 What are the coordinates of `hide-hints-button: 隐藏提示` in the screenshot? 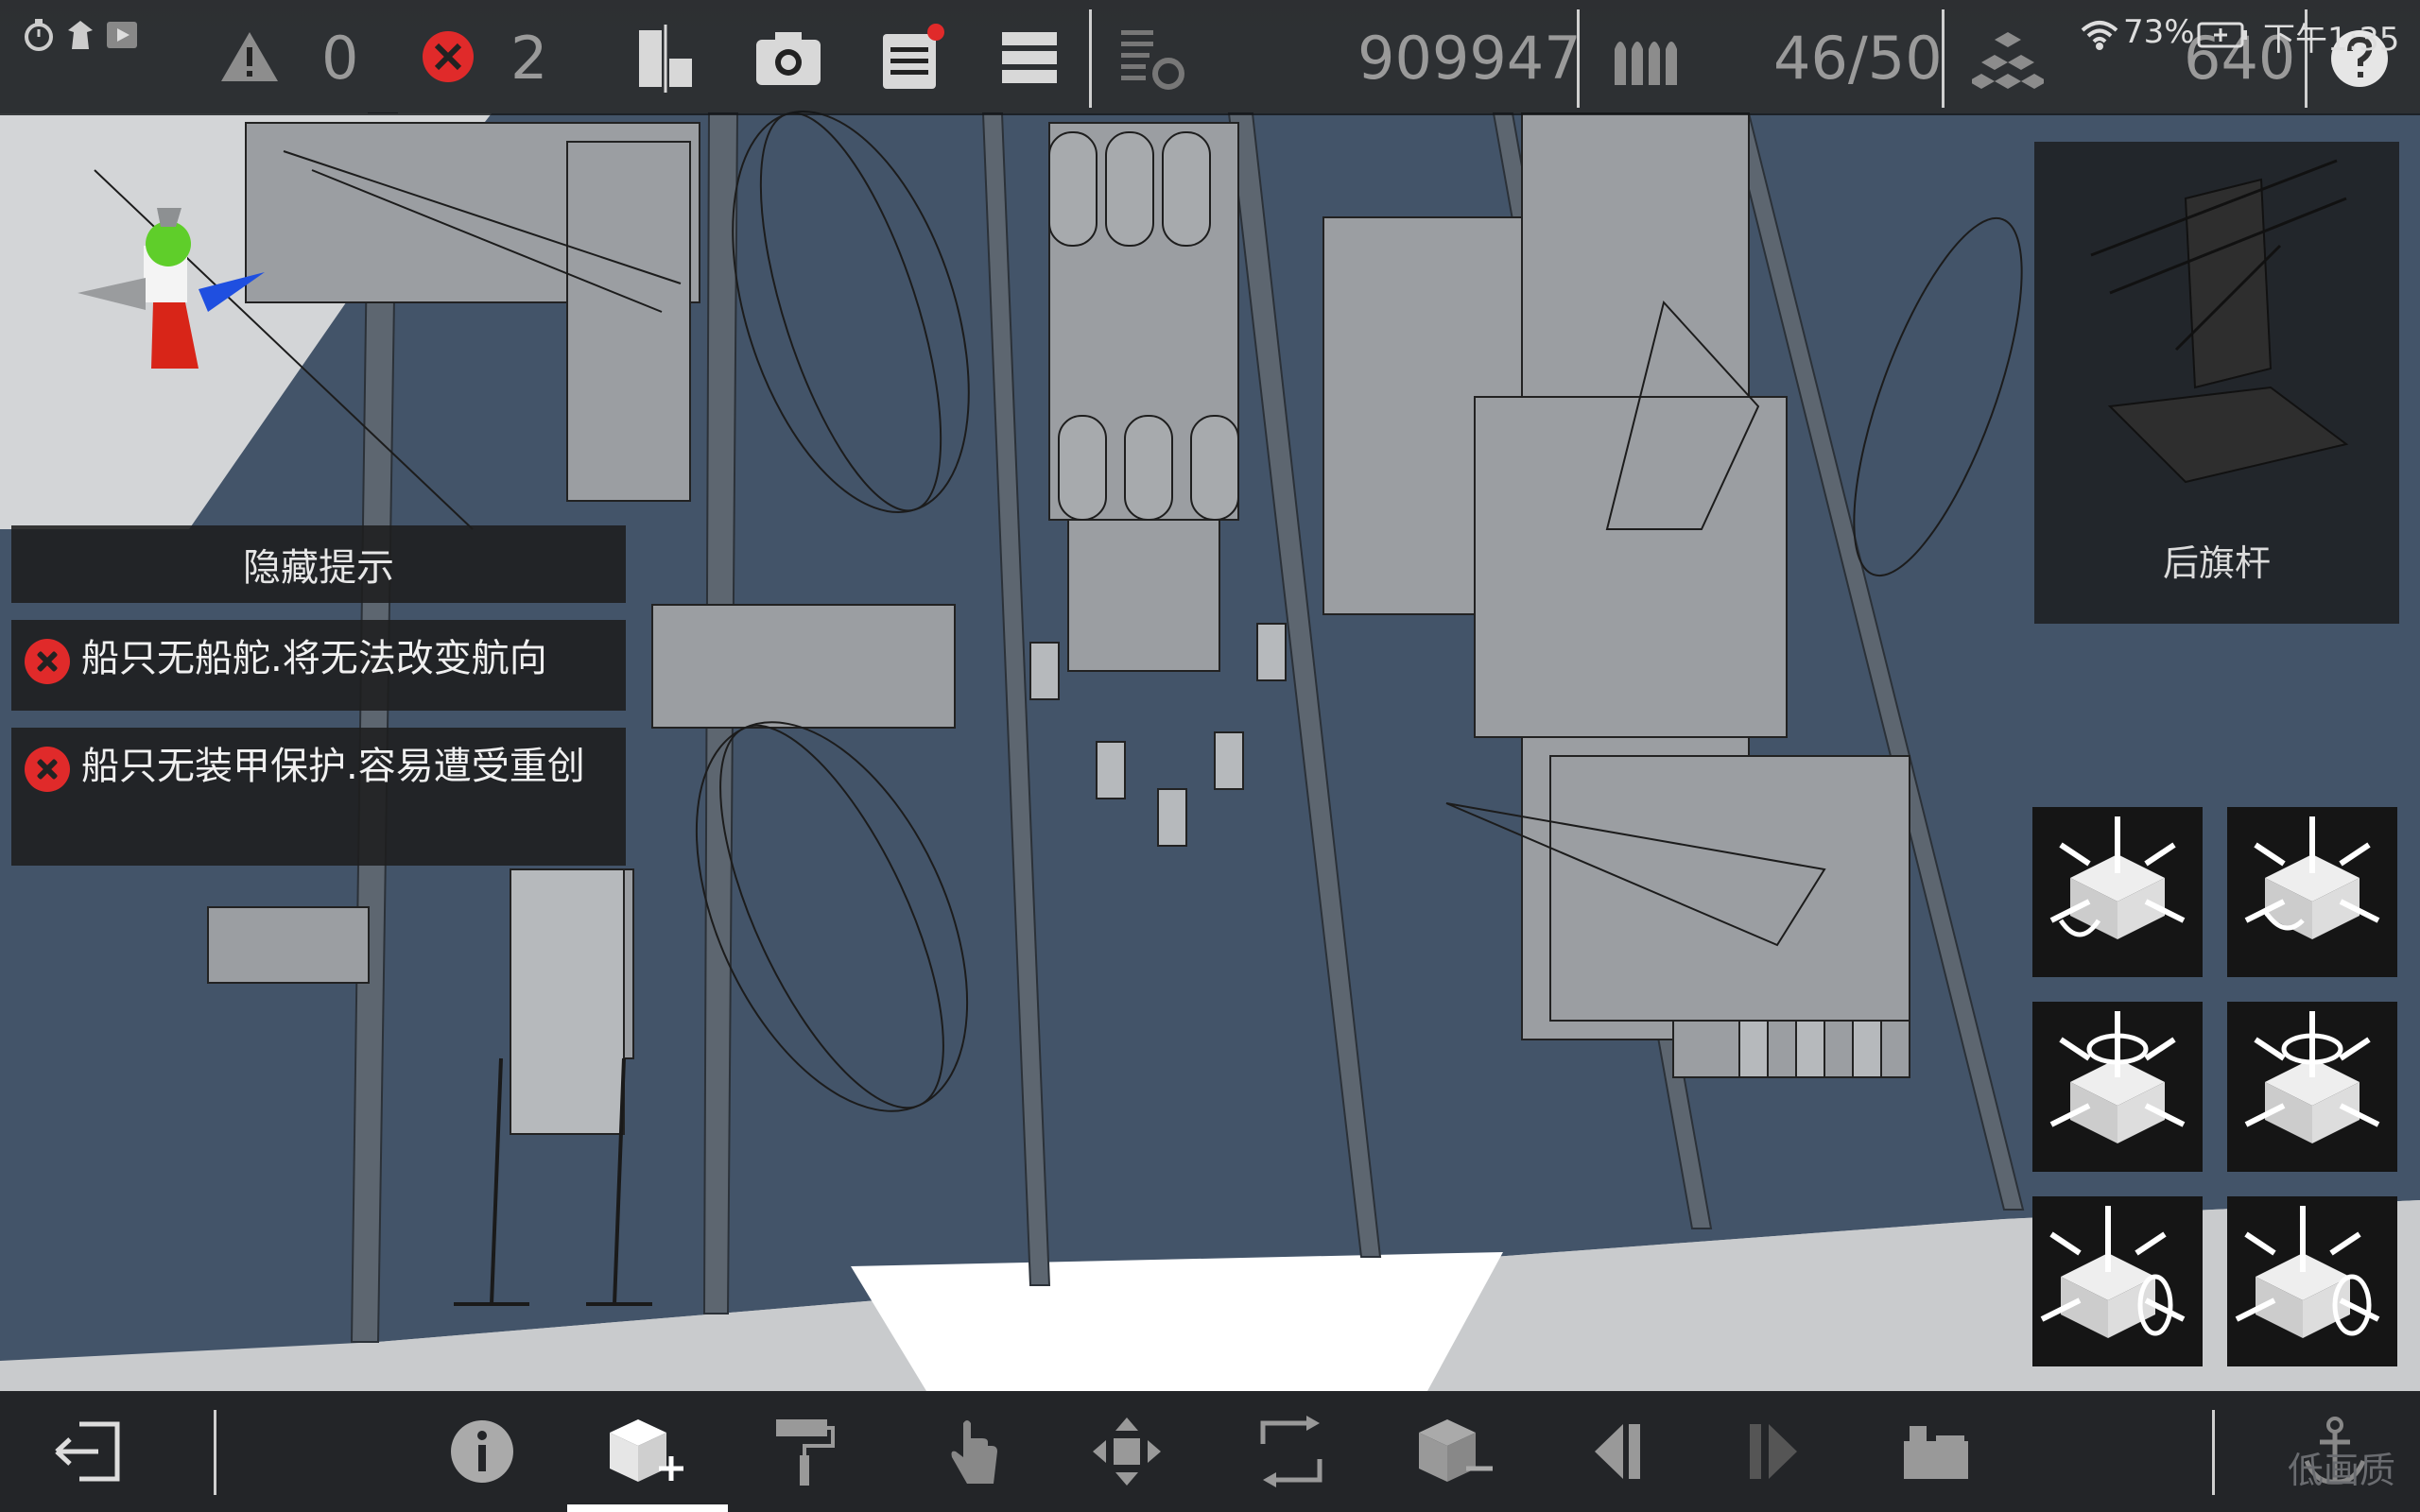 It's located at (318, 564).